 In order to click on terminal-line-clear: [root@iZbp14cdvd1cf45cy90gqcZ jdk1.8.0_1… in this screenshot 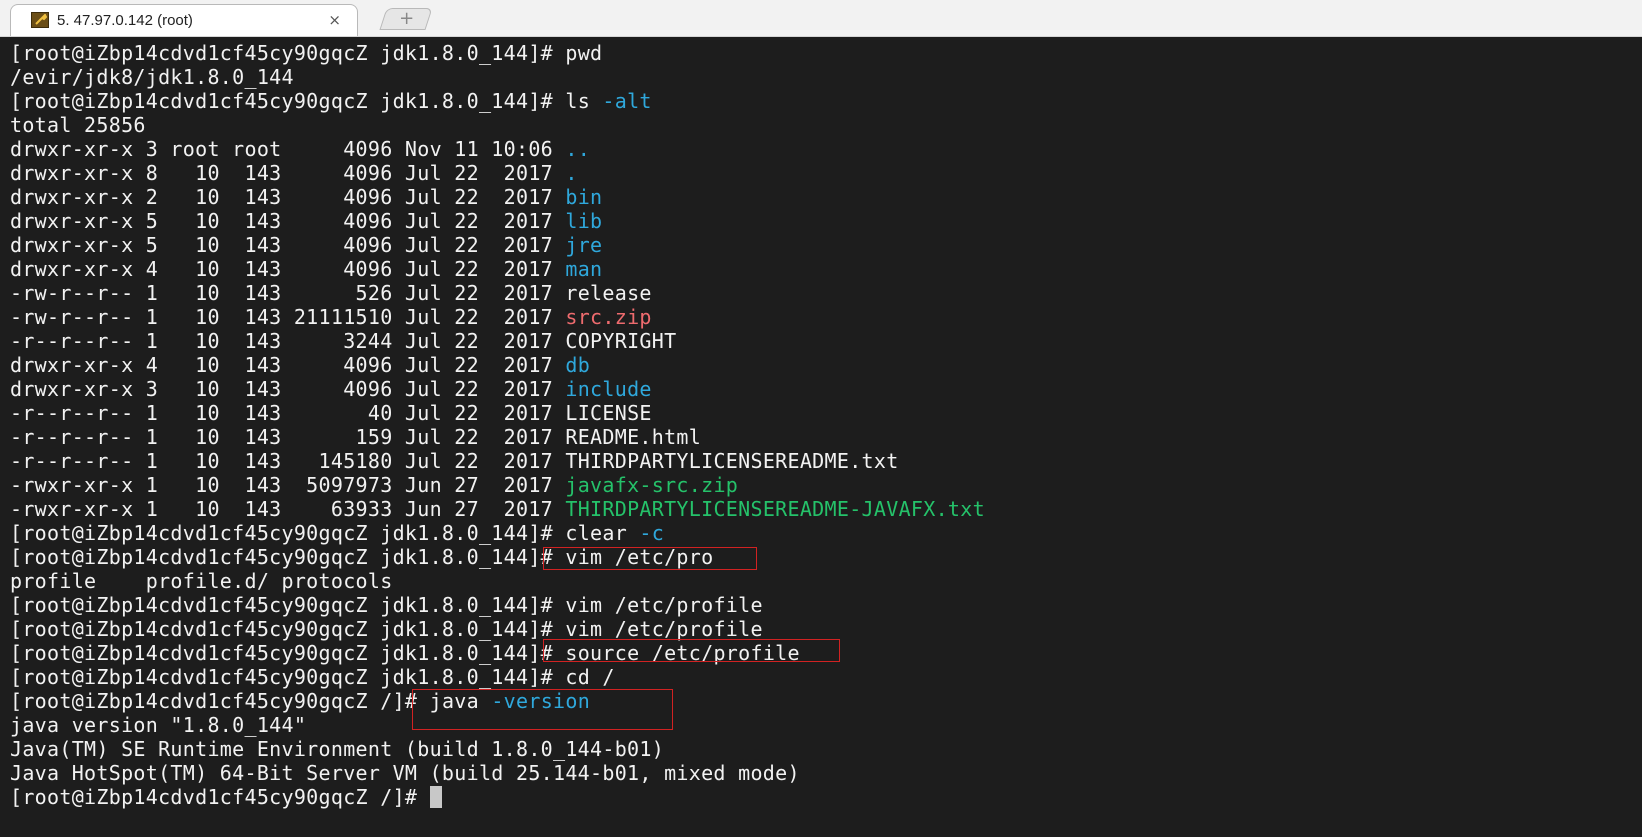, I will do `click(497, 533)`.